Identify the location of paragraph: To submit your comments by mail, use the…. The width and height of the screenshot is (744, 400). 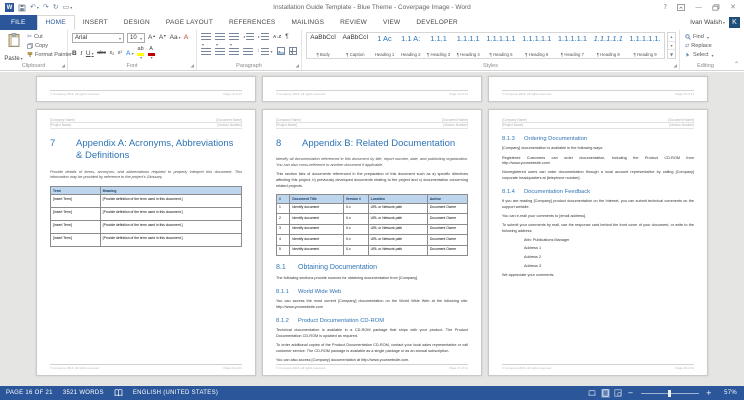
(598, 228).